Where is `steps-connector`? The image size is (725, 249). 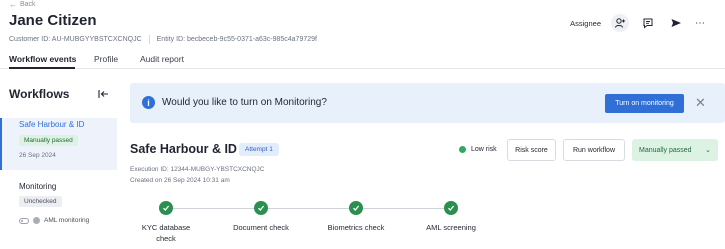
steps-connector is located at coordinates (309, 208).